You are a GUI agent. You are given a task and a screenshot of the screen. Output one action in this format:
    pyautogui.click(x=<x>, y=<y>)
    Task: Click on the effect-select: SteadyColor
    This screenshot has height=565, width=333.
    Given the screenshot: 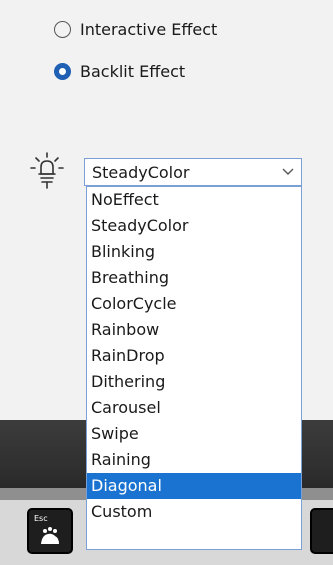 What is the action you would take?
    pyautogui.click(x=193, y=172)
    